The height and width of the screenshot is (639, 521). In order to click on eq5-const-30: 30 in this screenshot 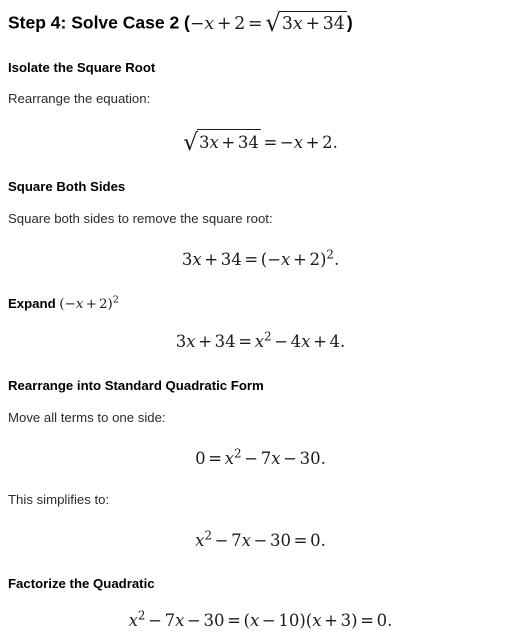, I will do `click(280, 541)`.